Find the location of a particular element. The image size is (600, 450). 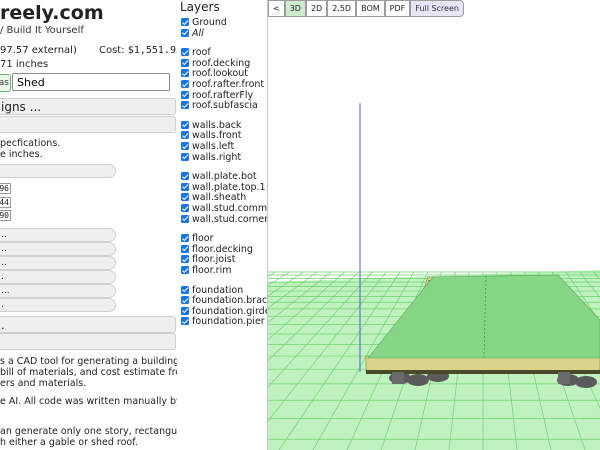

option-pill-6: . is located at coordinates (58, 305).